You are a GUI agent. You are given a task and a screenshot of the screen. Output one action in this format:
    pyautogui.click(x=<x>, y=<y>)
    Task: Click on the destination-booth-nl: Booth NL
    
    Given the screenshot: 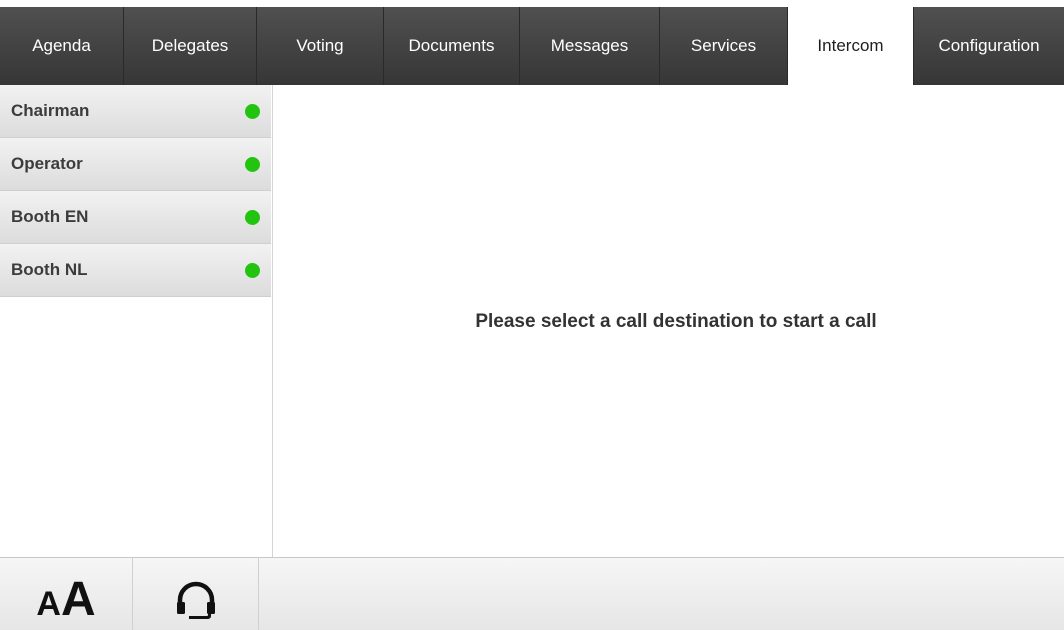 What is the action you would take?
    pyautogui.click(x=135, y=270)
    